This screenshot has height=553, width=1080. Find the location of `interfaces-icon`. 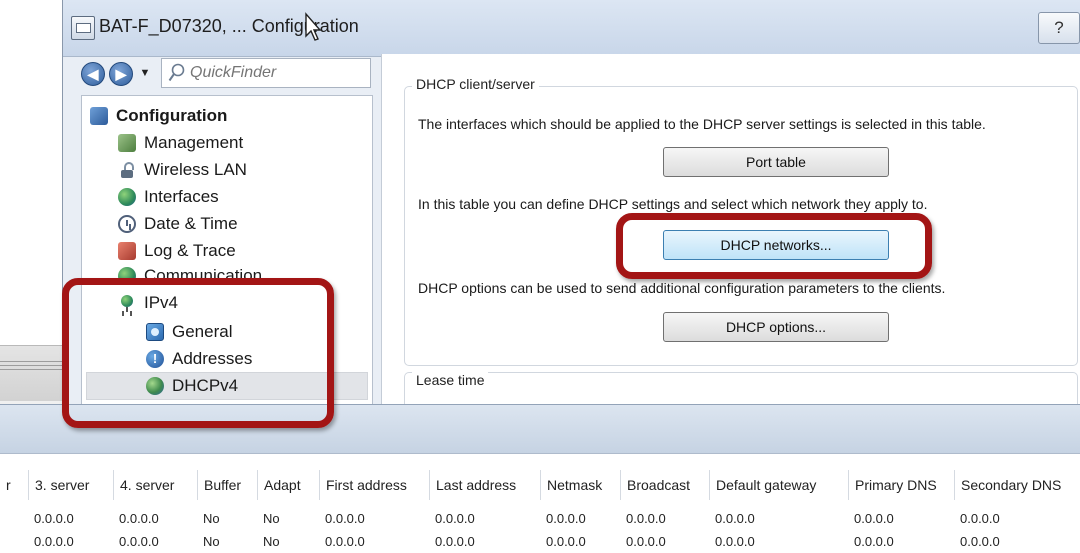

interfaces-icon is located at coordinates (127, 197).